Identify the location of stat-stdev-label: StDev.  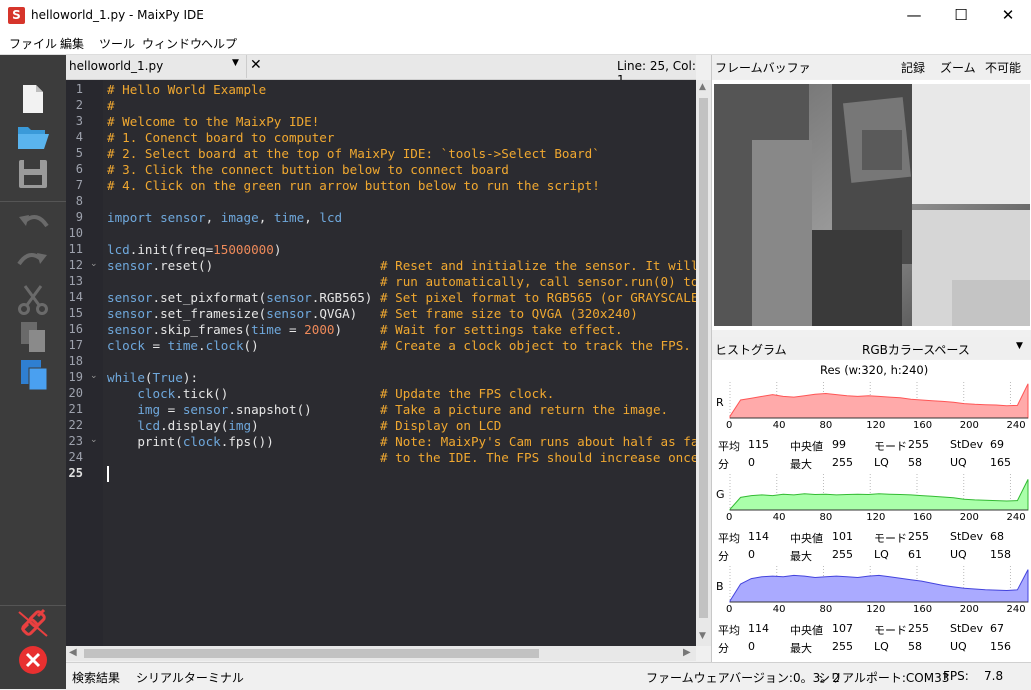
(967, 628).